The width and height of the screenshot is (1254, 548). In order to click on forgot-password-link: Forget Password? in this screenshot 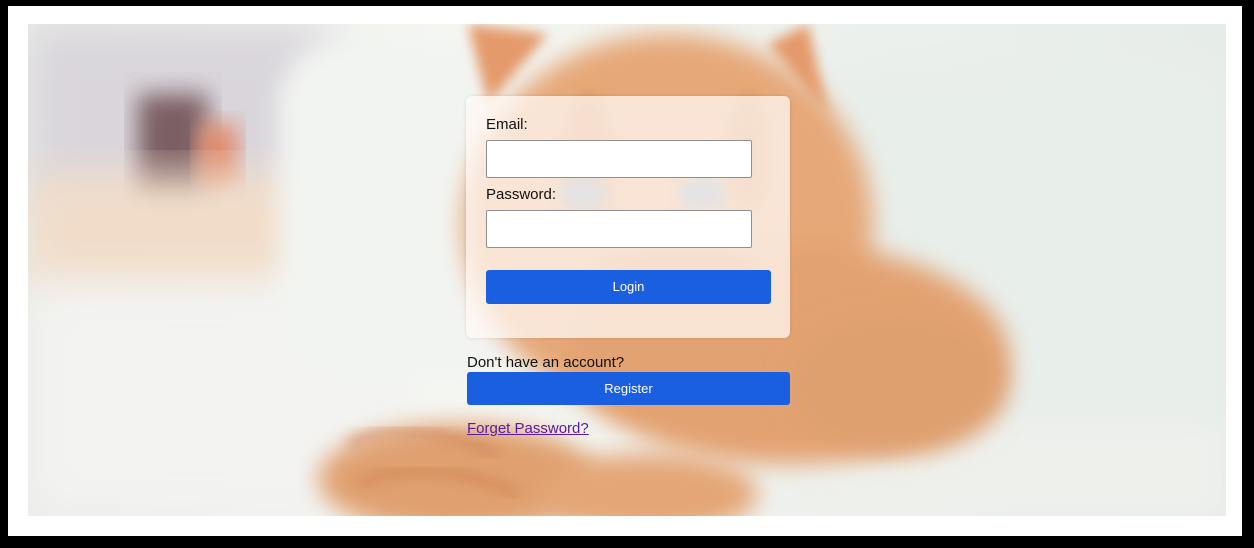, I will do `click(528, 429)`.